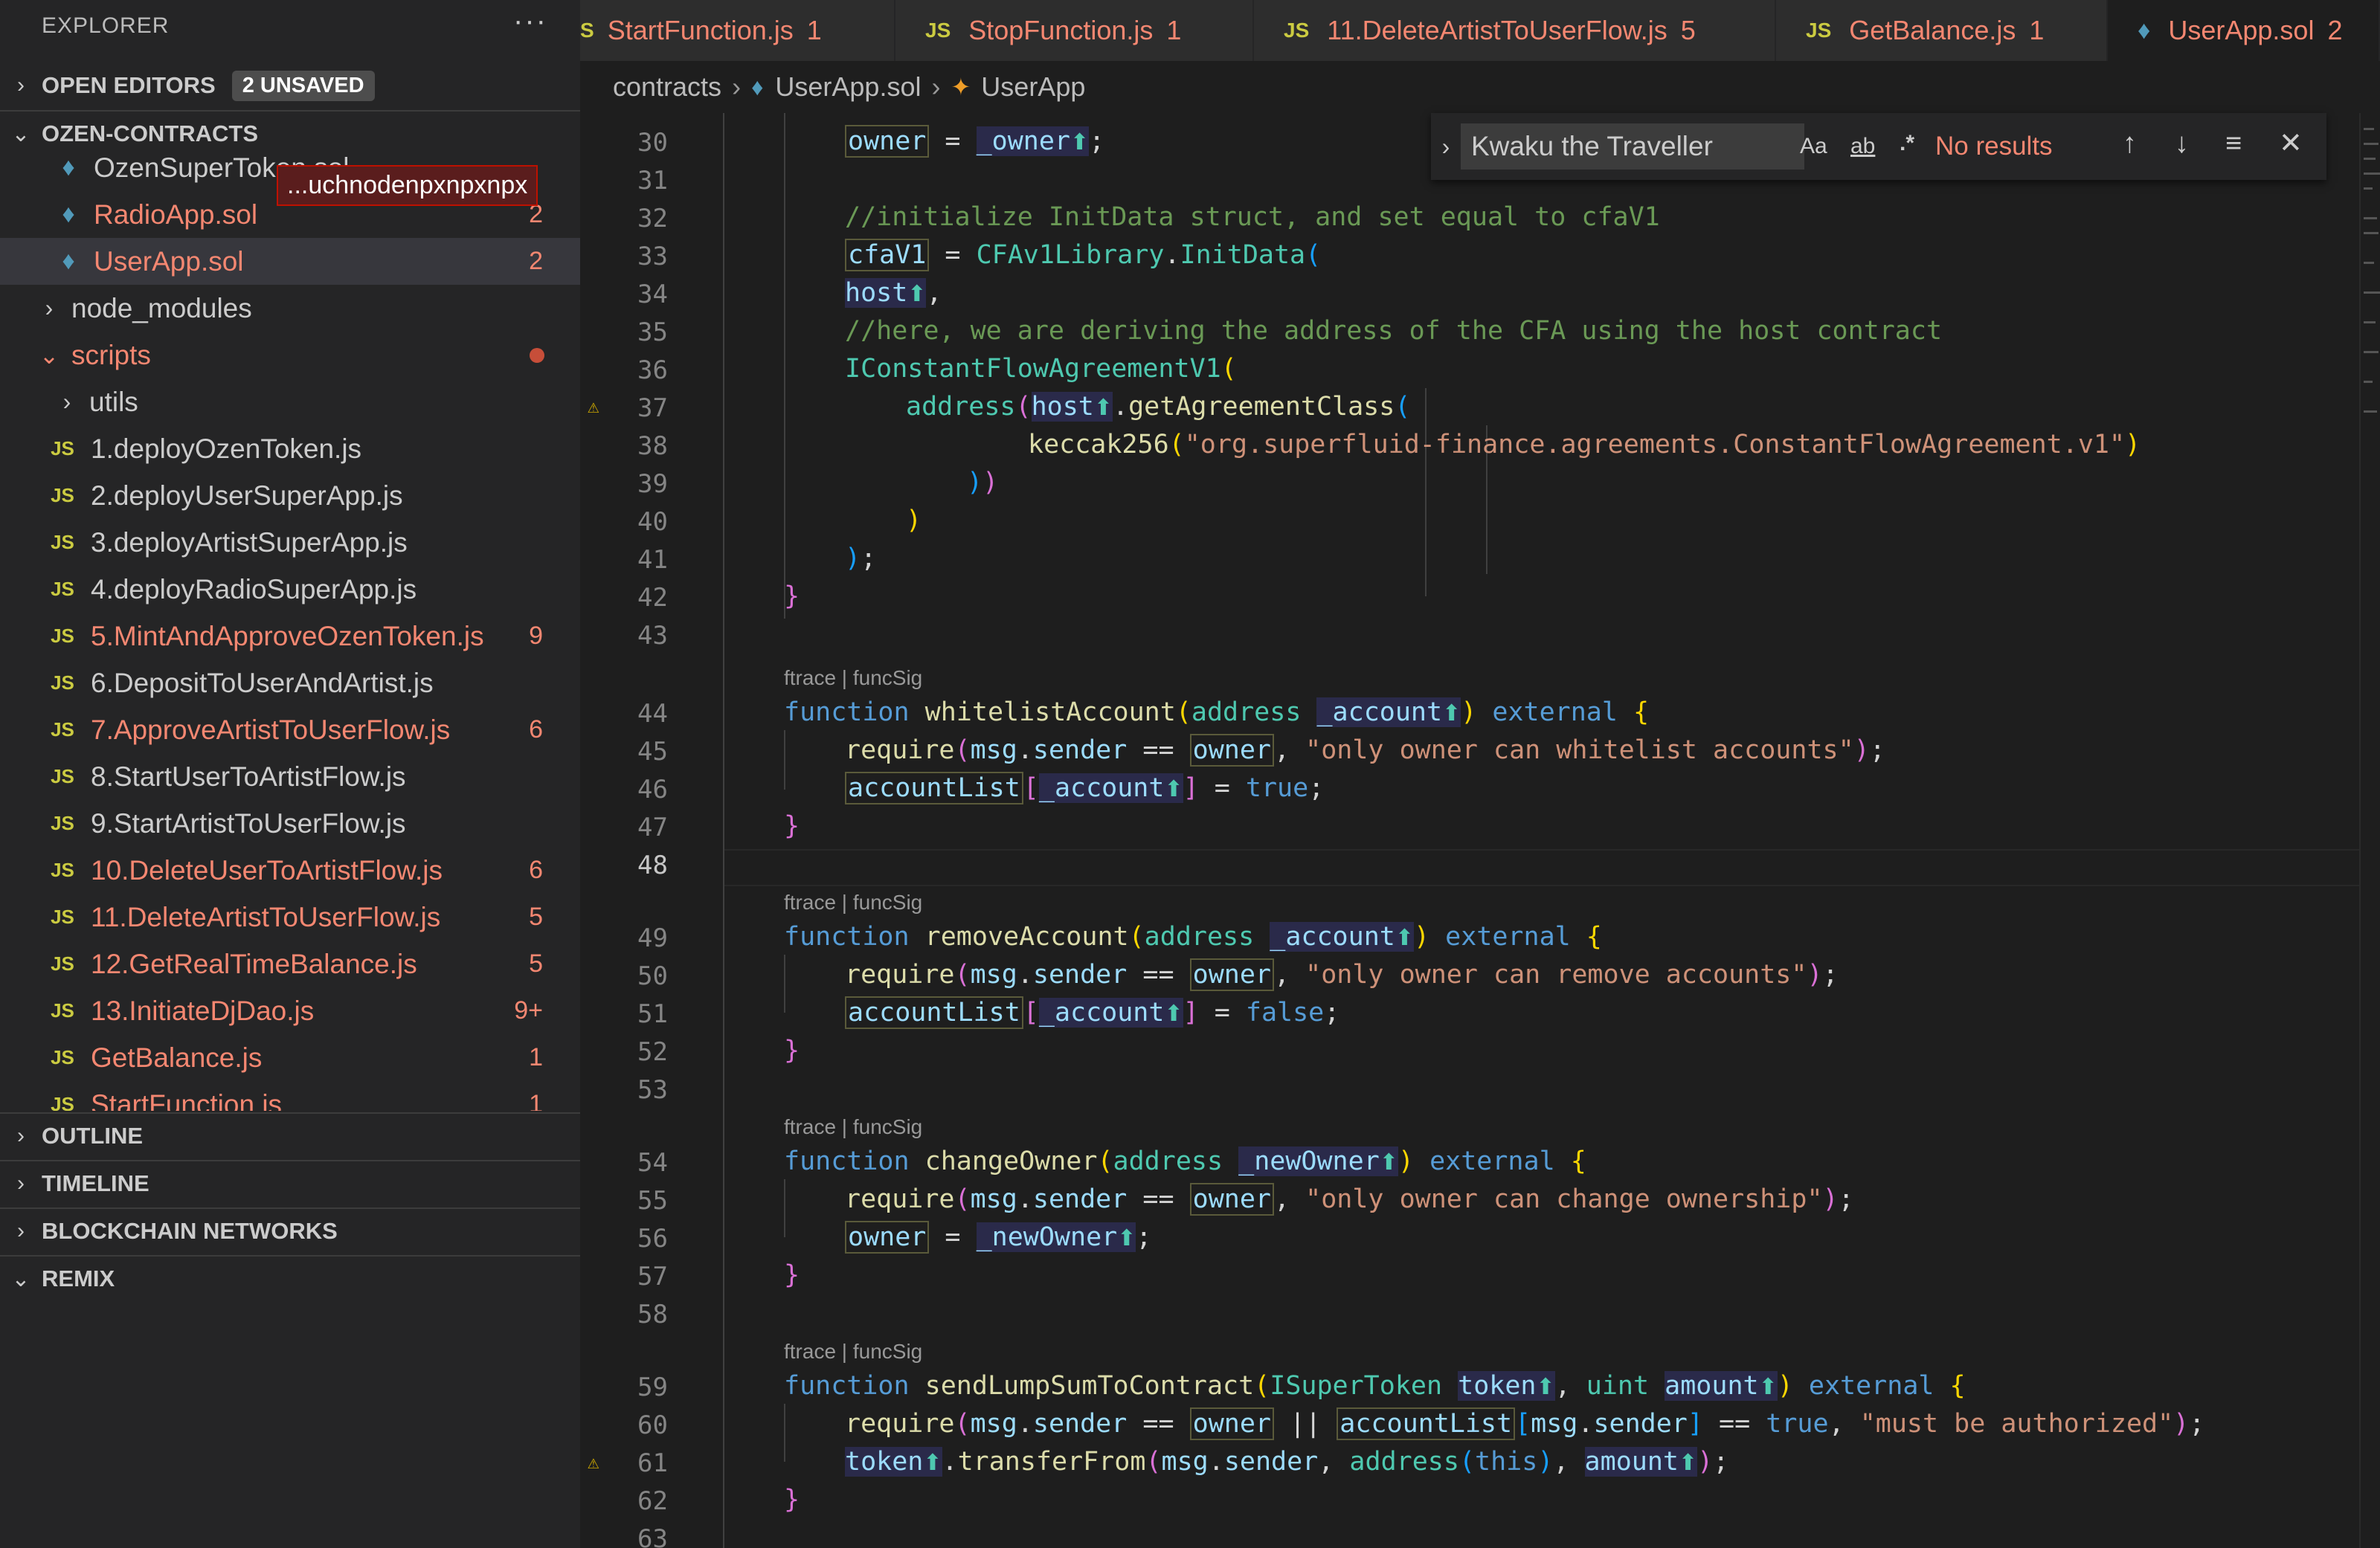 The width and height of the screenshot is (2380, 1548). I want to click on code-line: }, so click(792, 1275).